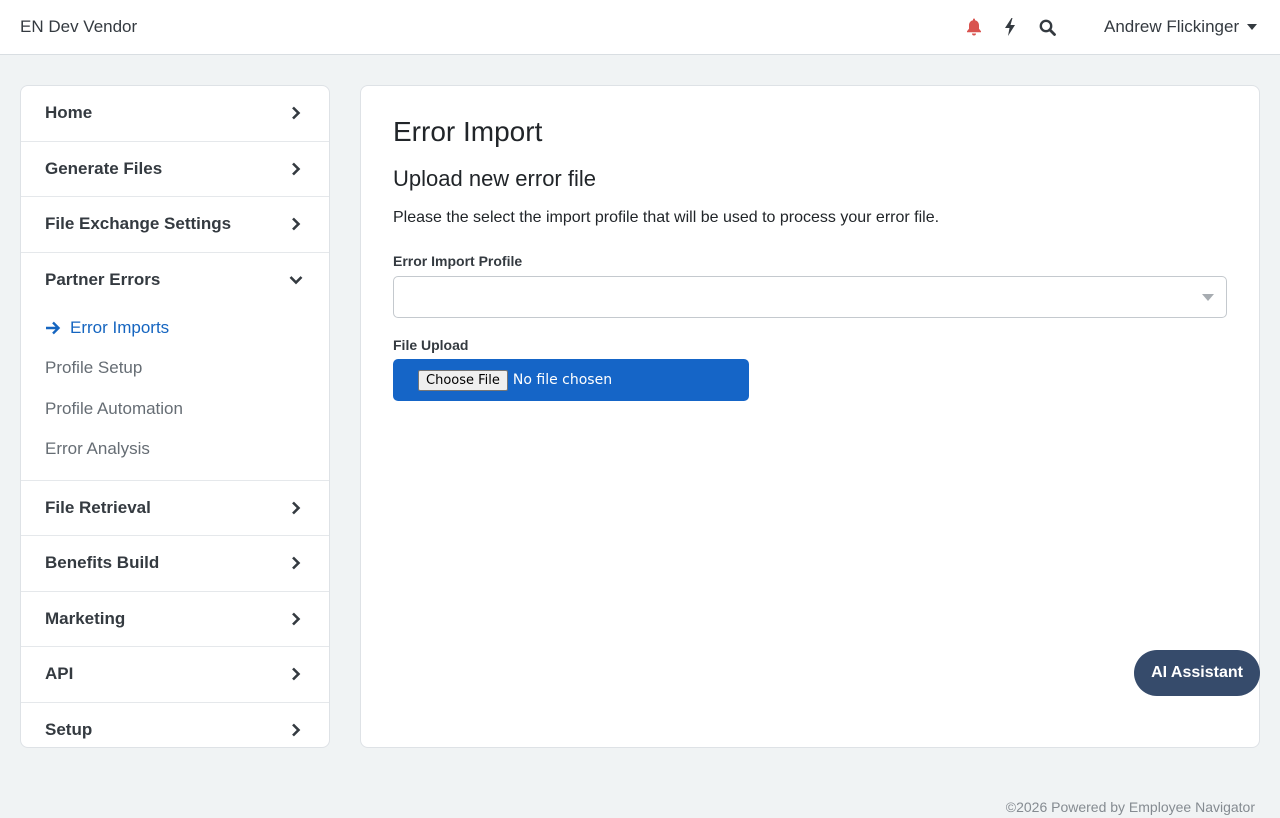  Describe the element at coordinates (85, 618) in the screenshot. I see `sidebar-item-label: Marketing` at that location.